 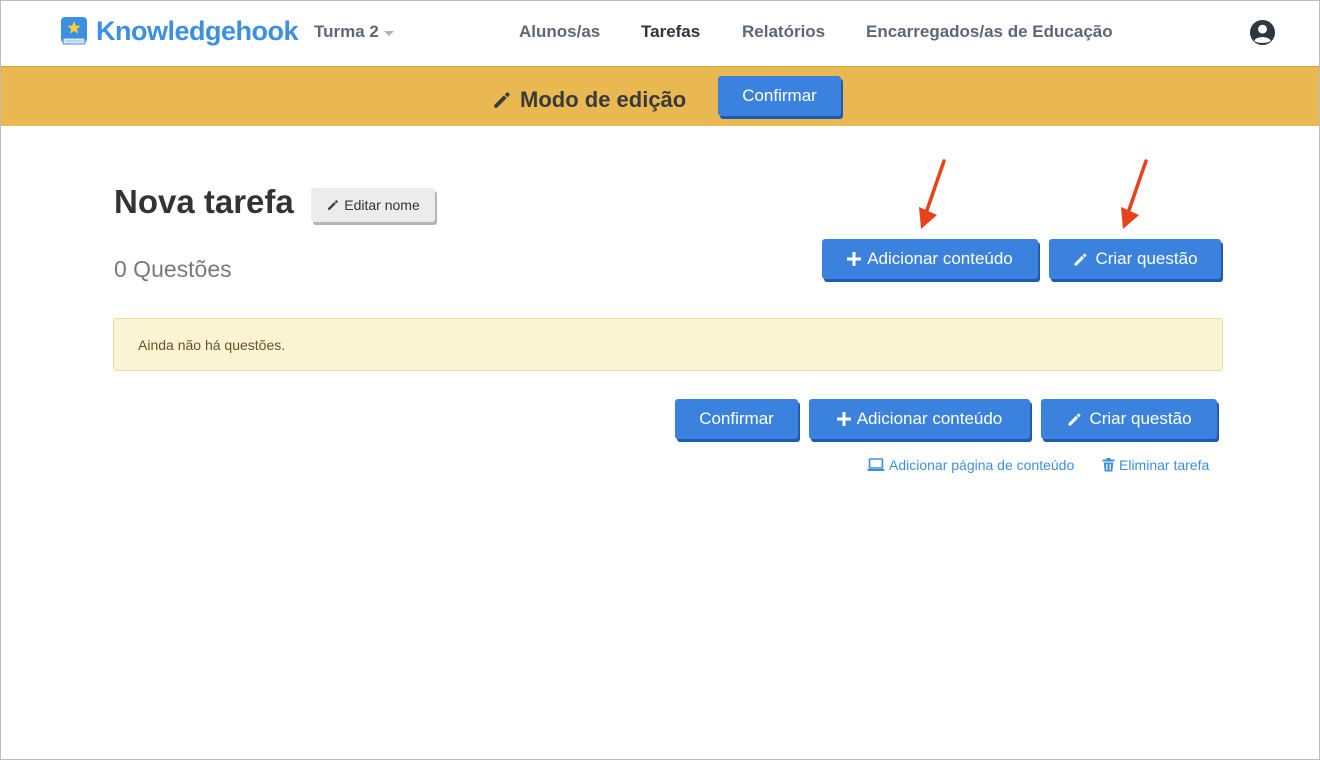 I want to click on delete-assignment-link: Eliminar tarefa, so click(x=1155, y=465).